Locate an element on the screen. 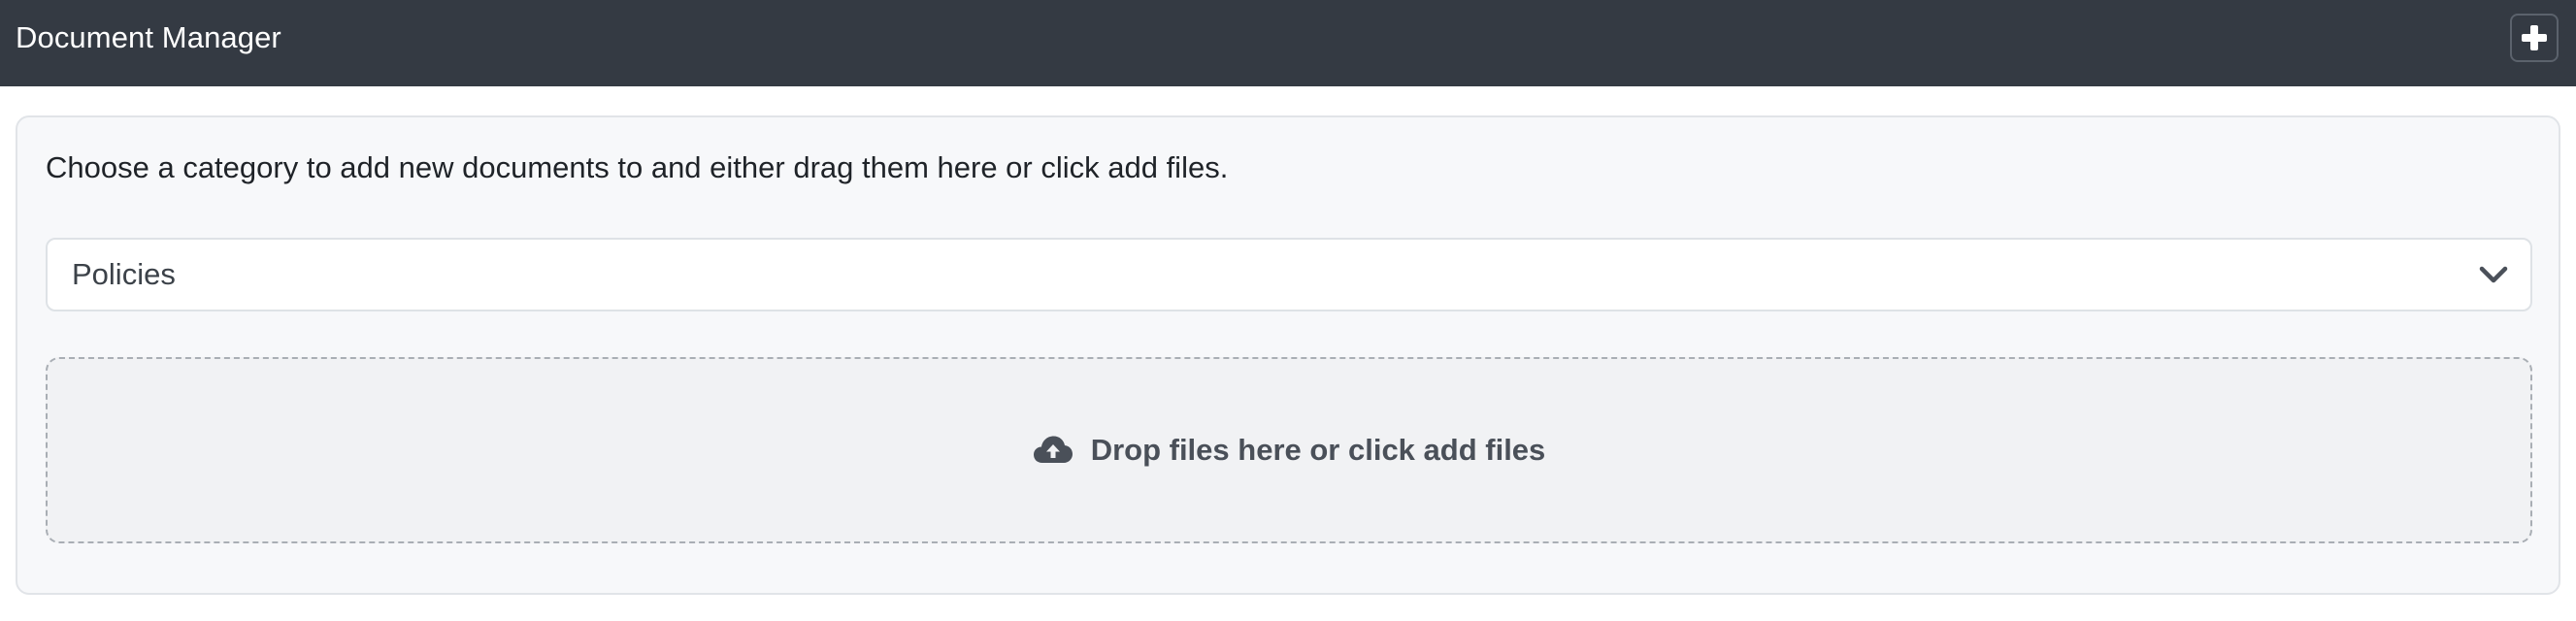 Image resolution: width=2576 pixels, height=621 pixels. app-header: Document Manager is located at coordinates (1288, 43).